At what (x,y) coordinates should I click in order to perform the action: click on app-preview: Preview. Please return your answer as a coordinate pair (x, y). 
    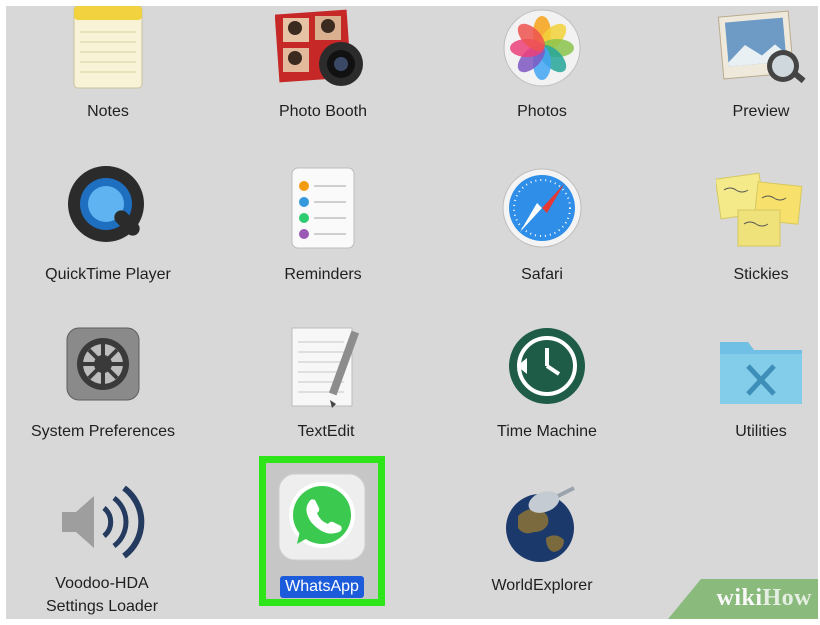
    Looking at the image, I should click on (739, 71).